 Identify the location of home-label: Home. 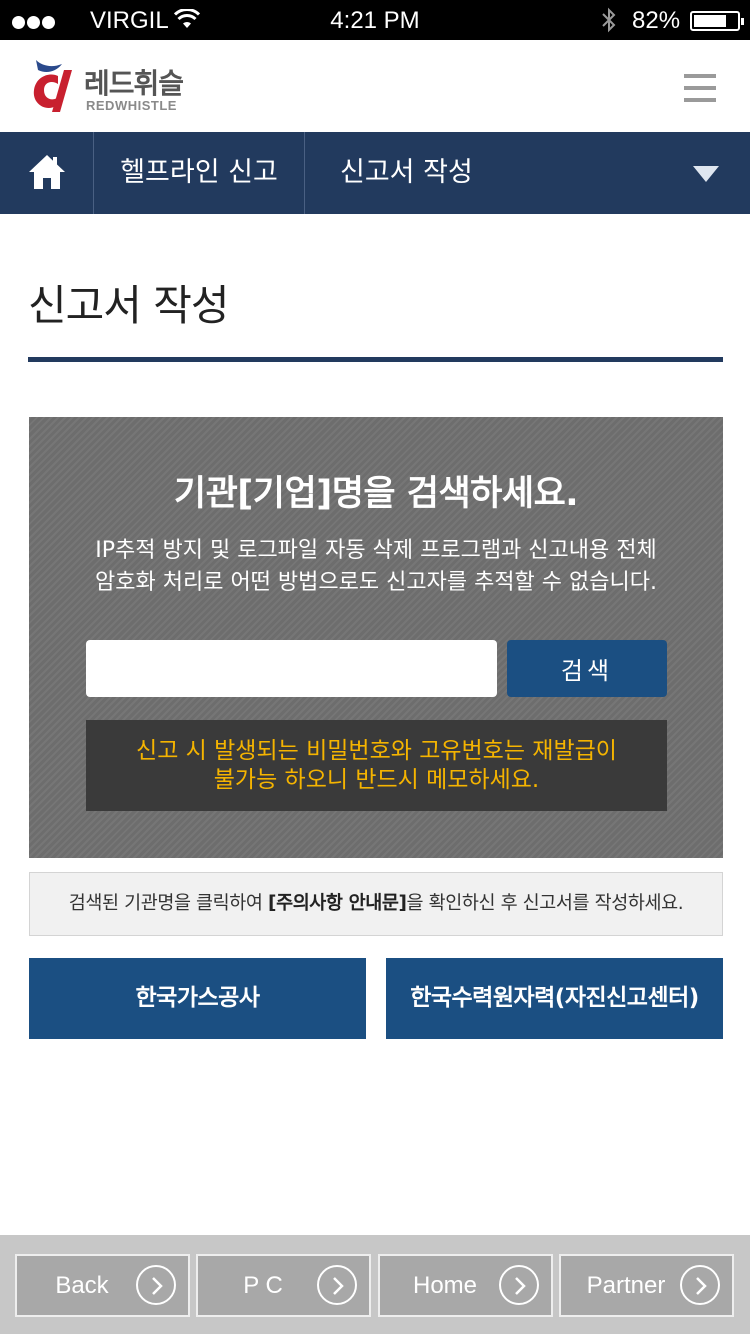
(445, 1285).